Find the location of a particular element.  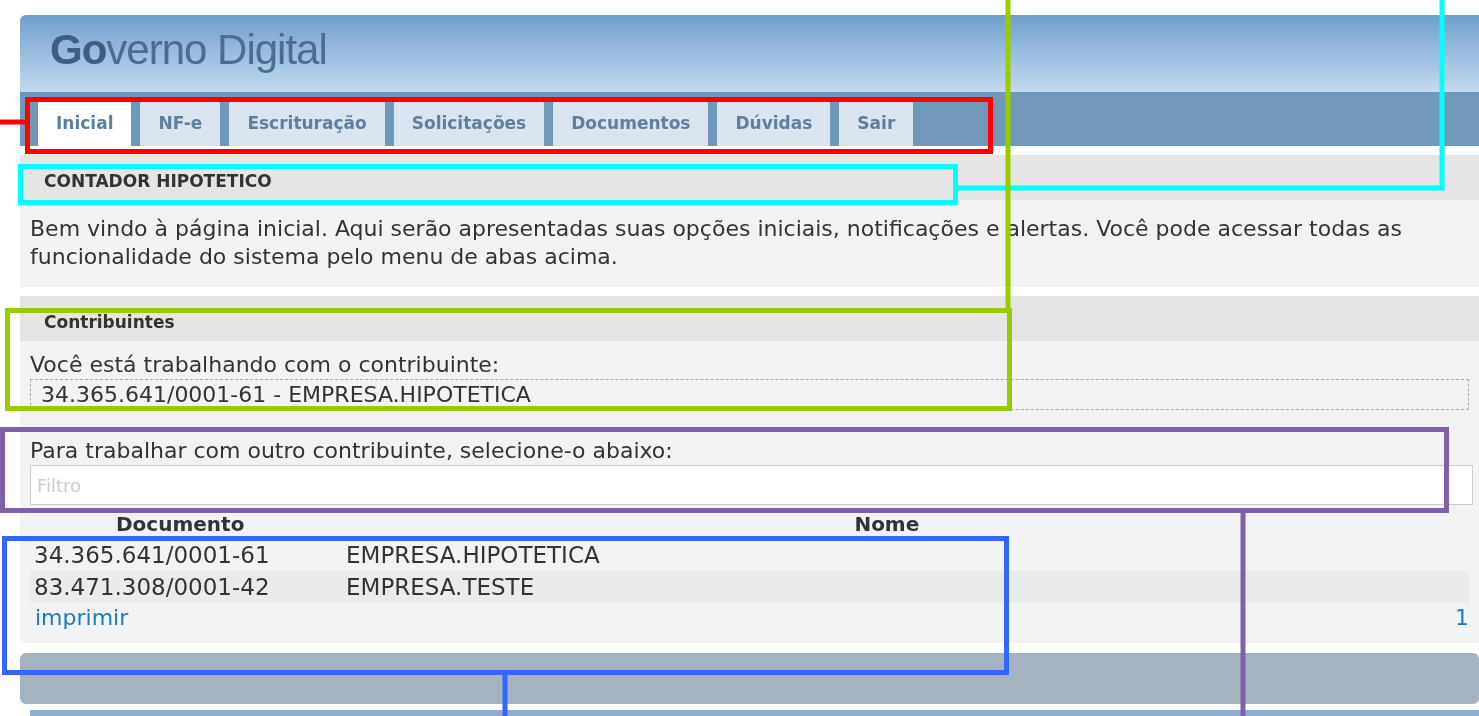

print-link: imprimir is located at coordinates (82, 618).